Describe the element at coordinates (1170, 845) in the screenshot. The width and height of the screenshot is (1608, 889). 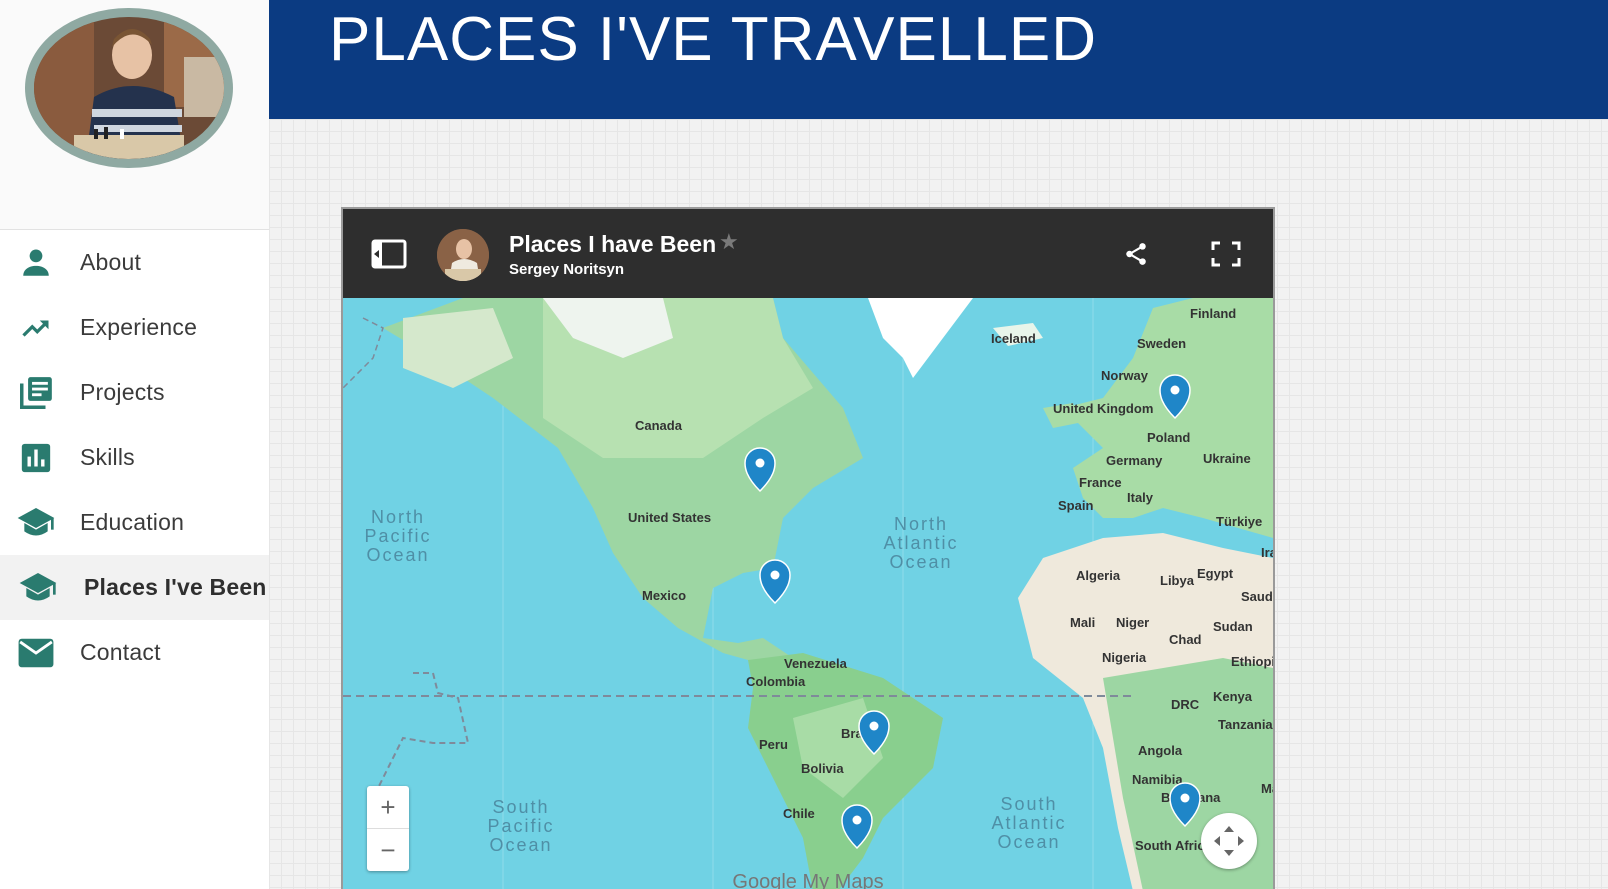
I see `map-label-south-africa: South Afric` at that location.